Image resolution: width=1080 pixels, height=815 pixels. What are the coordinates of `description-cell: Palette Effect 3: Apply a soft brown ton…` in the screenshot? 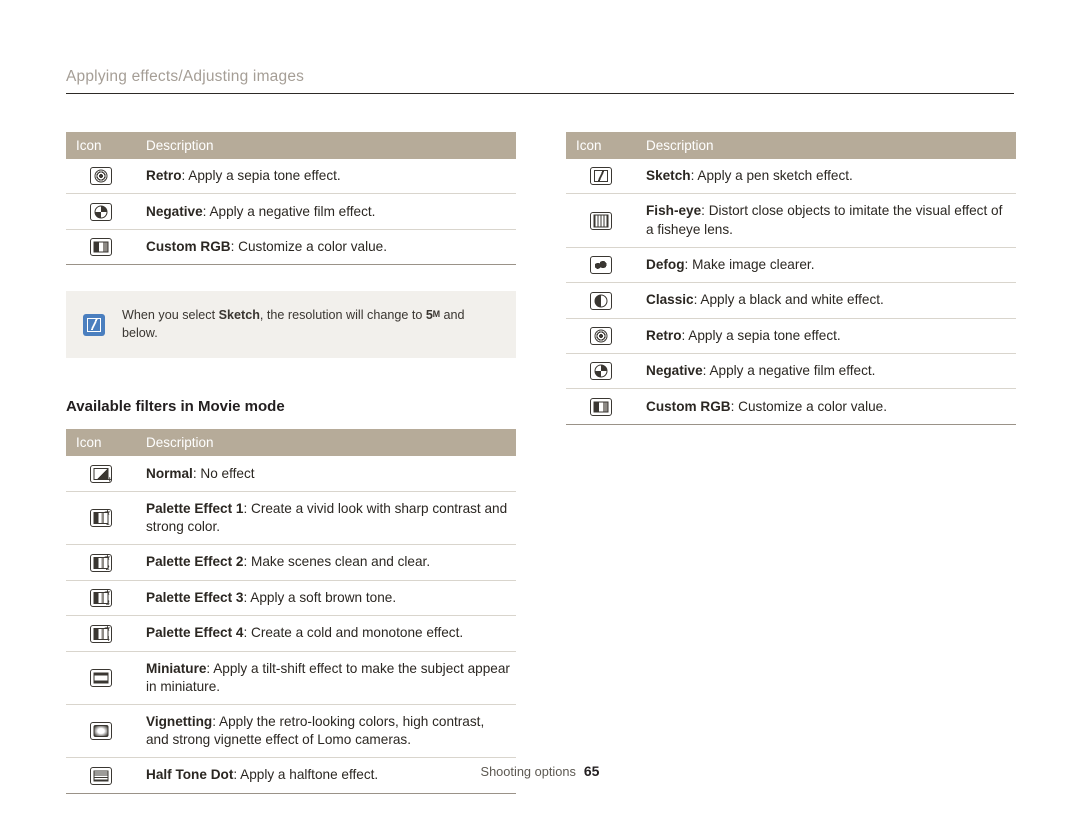 It's located at (326, 598).